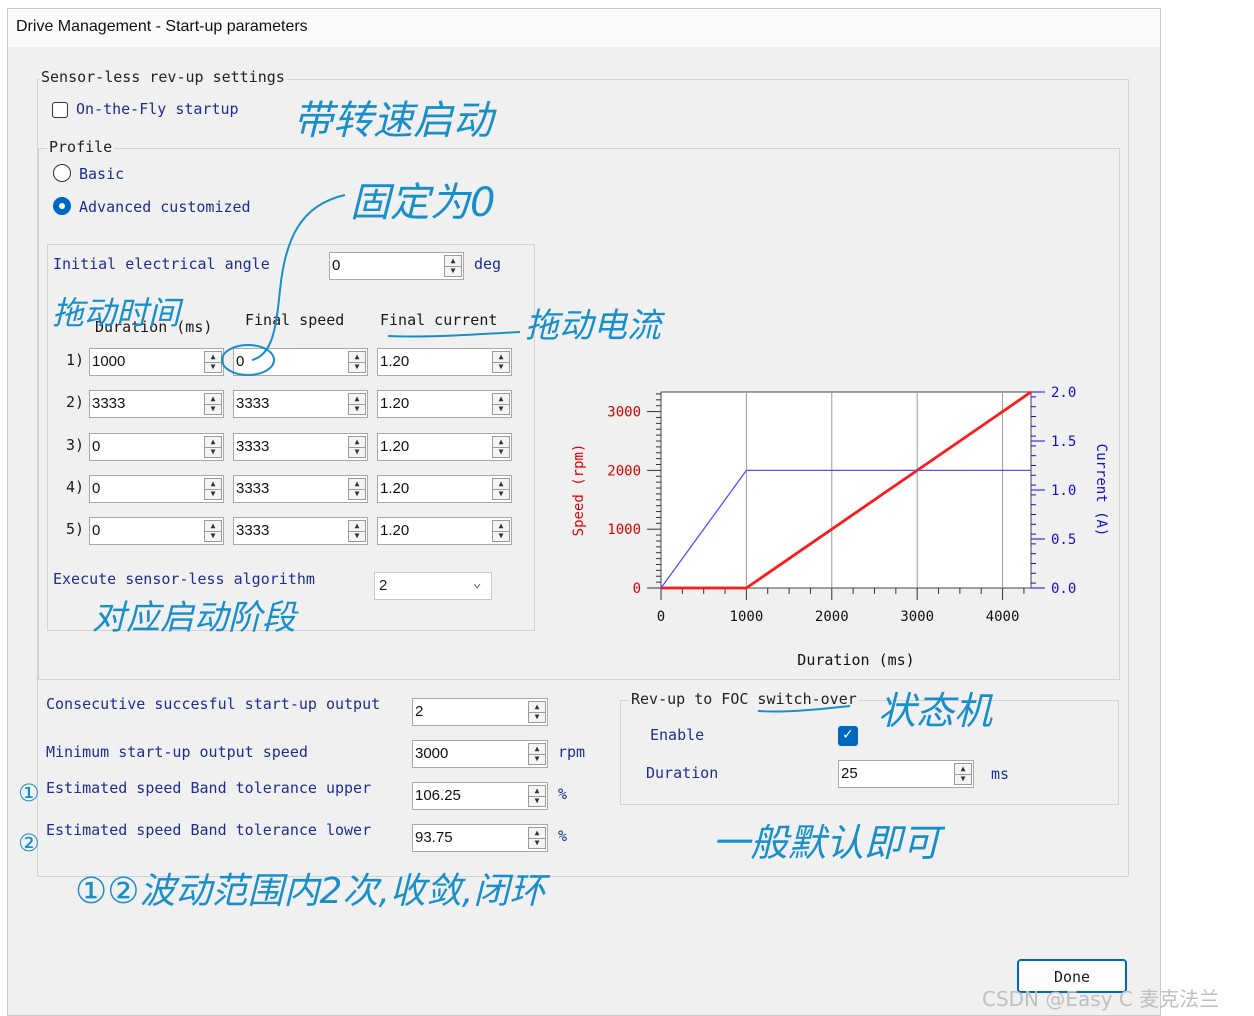 The image size is (1254, 1016). Describe the element at coordinates (310, 891) in the screenshot. I see `annotation-bottom: ①②波动范围内2次,收敛,闭环` at that location.